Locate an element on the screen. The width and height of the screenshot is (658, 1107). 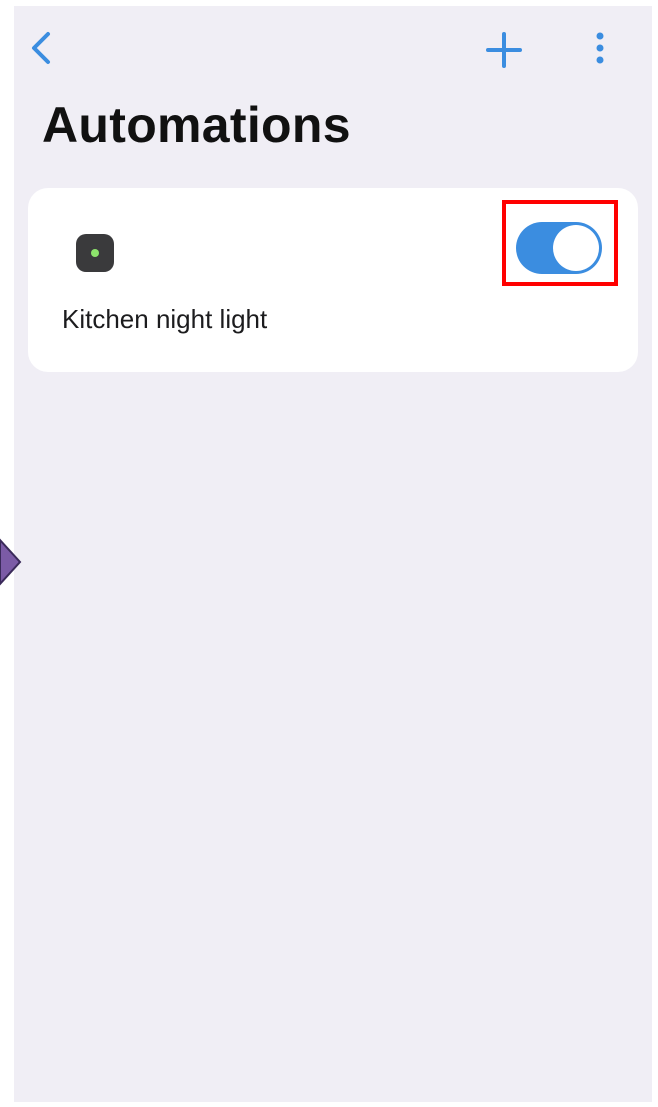
chevron-left-icon is located at coordinates (41, 48).